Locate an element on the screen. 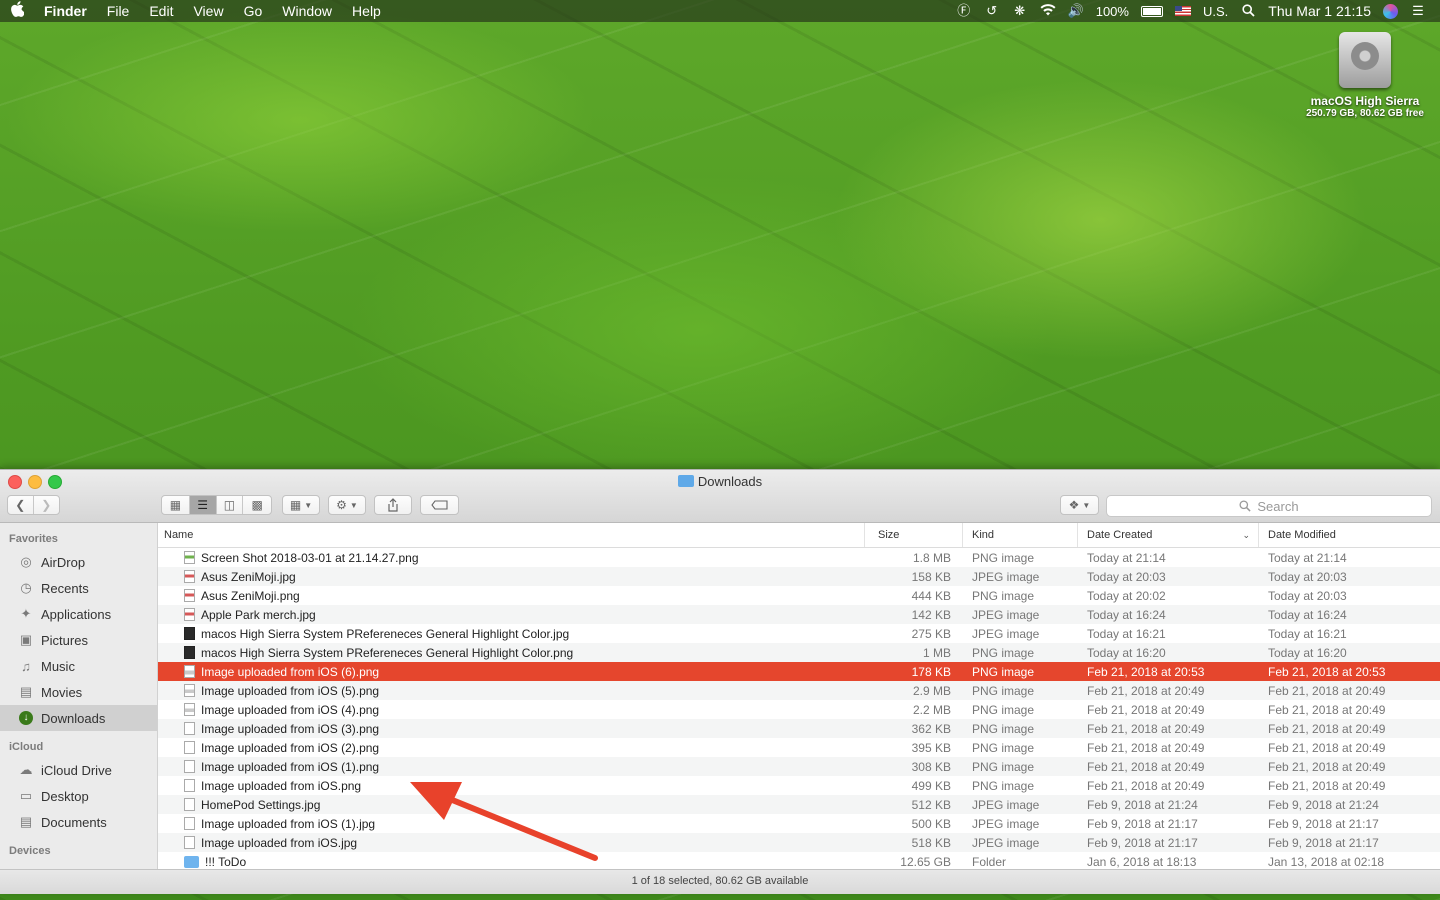 The width and height of the screenshot is (1440, 900). forward-button: ❯ is located at coordinates (46, 505).